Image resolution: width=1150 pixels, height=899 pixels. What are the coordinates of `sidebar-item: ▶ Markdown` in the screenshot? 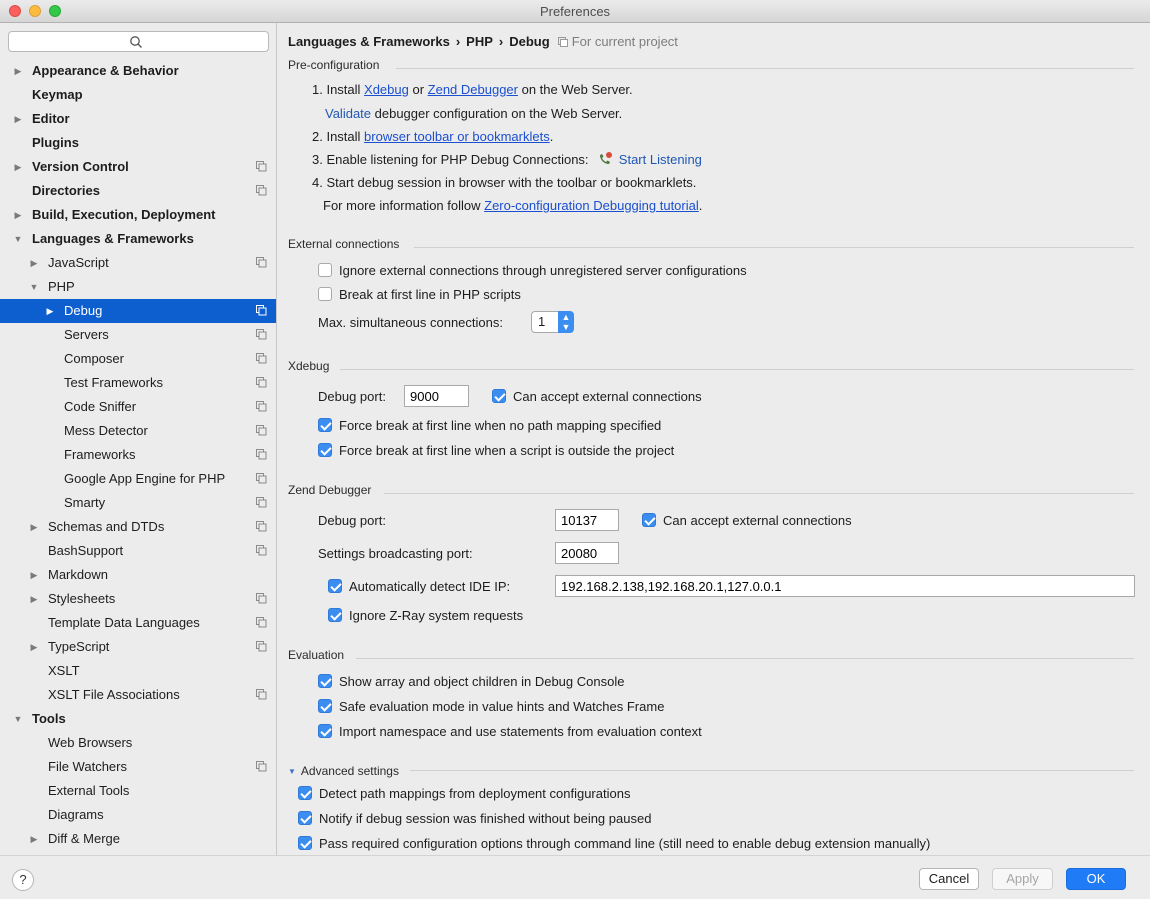 It's located at (138, 575).